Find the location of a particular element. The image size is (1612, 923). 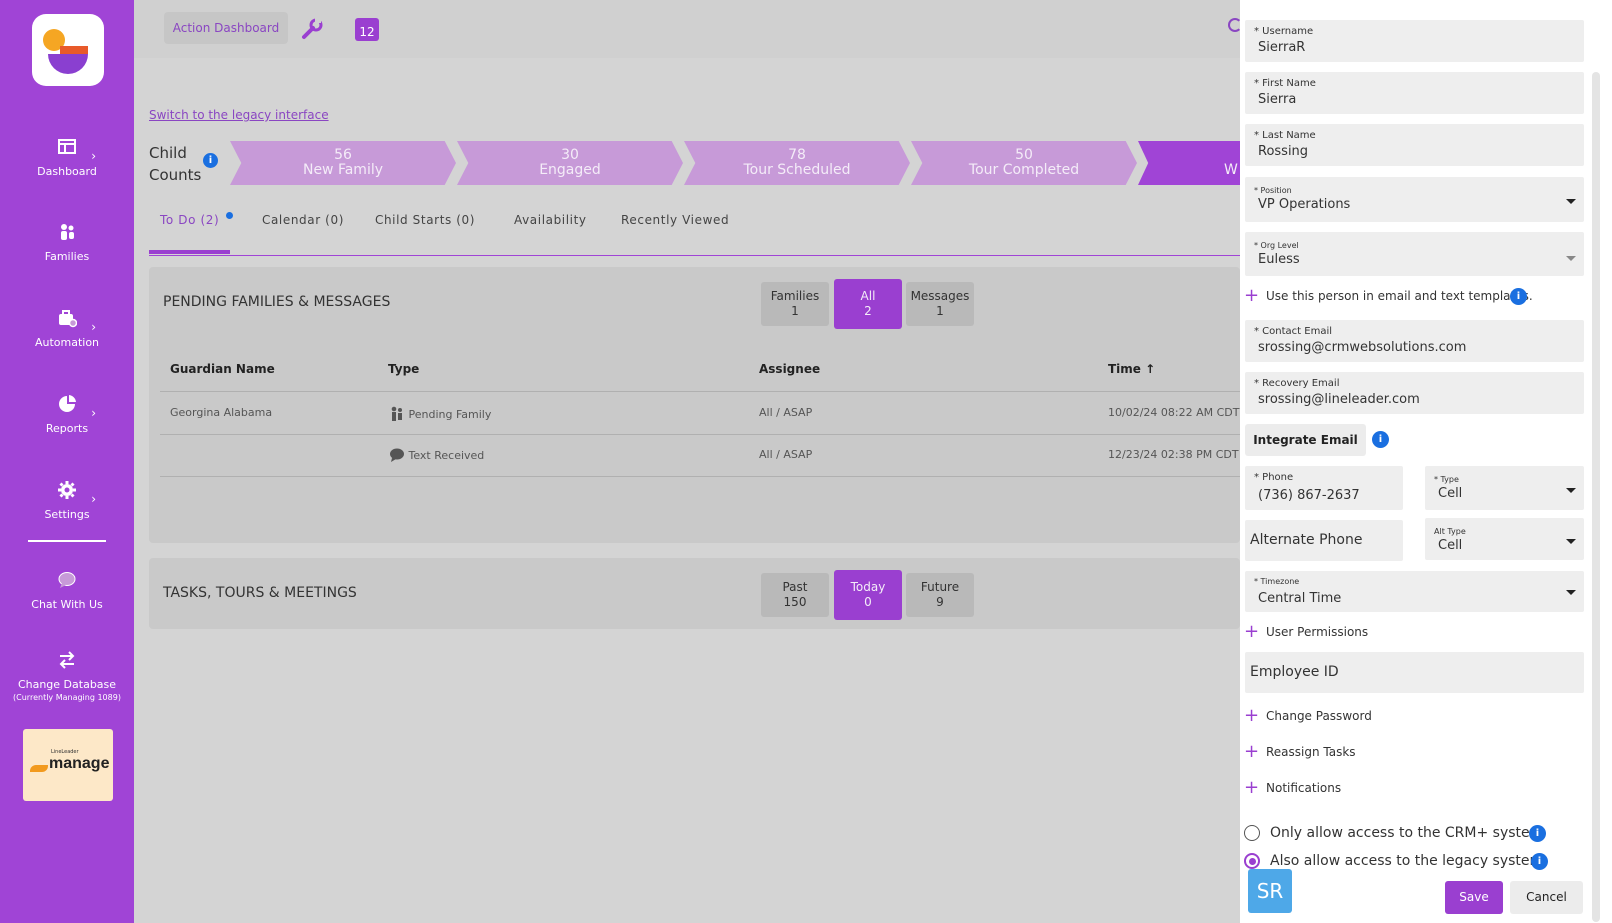

sidebar-item-families: Families is located at coordinates (67, 242).